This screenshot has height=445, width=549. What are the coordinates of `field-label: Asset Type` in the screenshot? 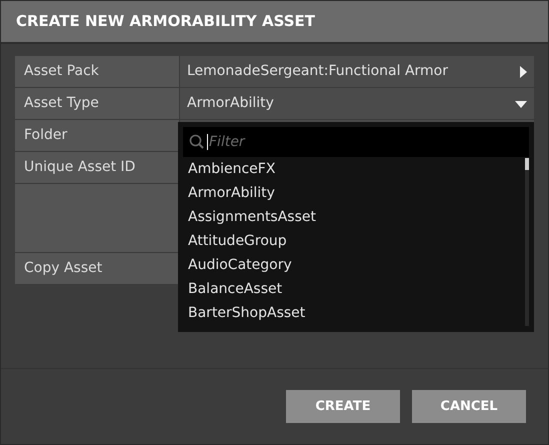 It's located at (97, 103).